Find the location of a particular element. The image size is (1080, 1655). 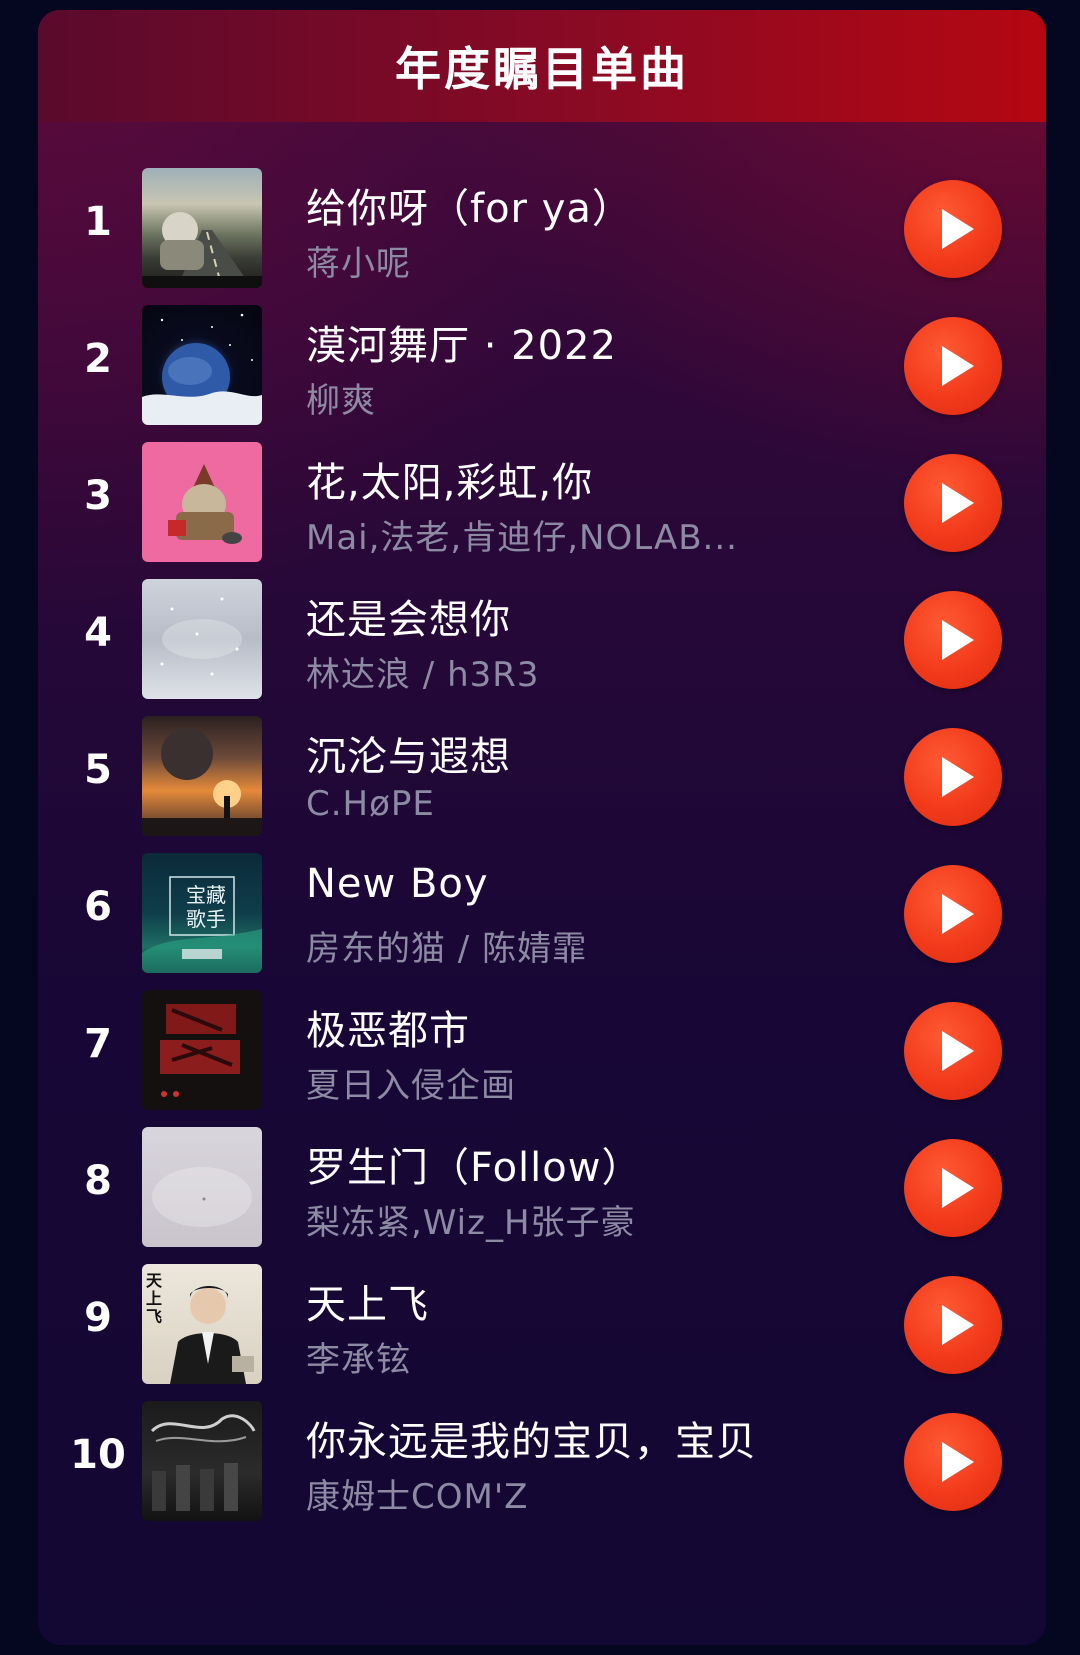

song-row-2: 2 漠河舞厅 · 2022 柳爽 is located at coordinates (542, 366).